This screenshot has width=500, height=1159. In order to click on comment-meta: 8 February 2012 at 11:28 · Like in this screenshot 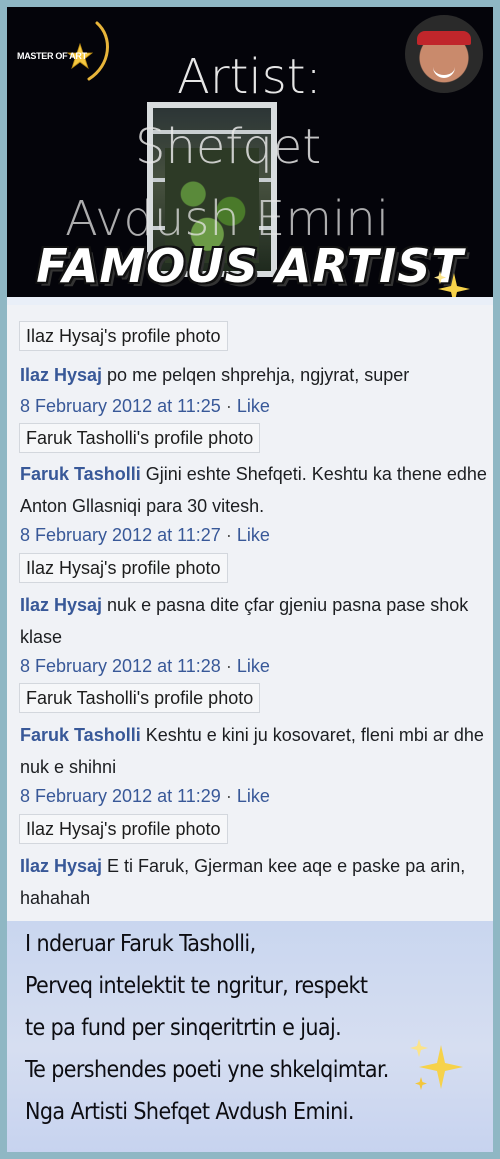, I will do `click(145, 666)`.